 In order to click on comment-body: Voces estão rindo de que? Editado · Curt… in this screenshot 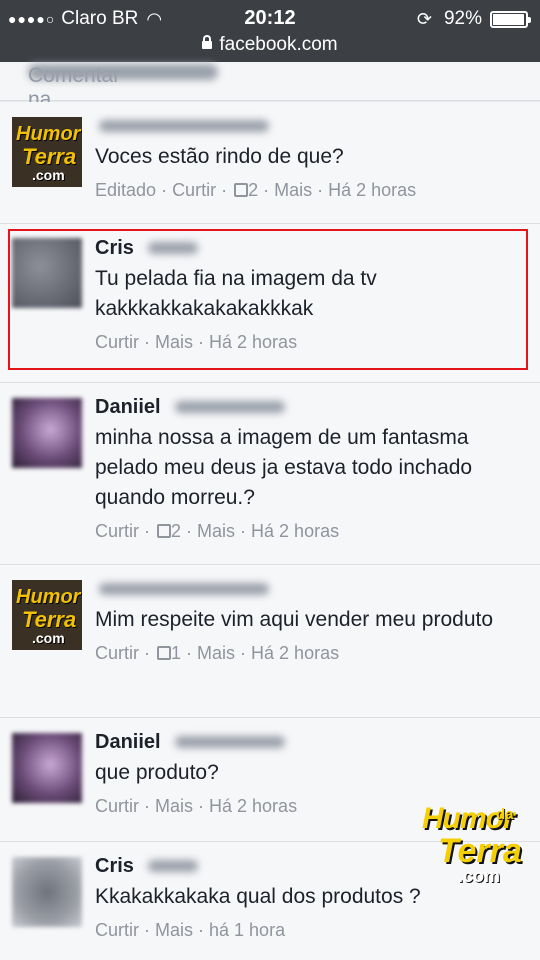, I will do `click(311, 157)`.